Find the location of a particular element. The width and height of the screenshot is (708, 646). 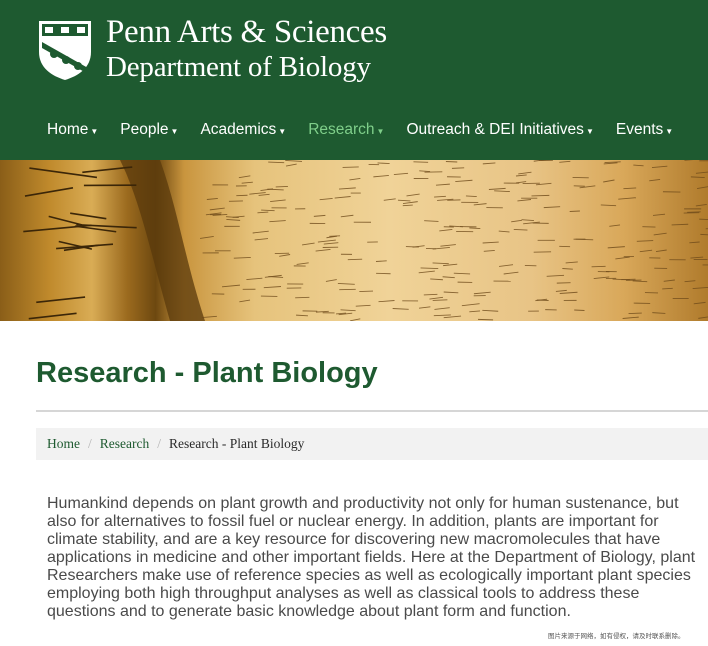

nav-item-label: Academics is located at coordinates (238, 129).